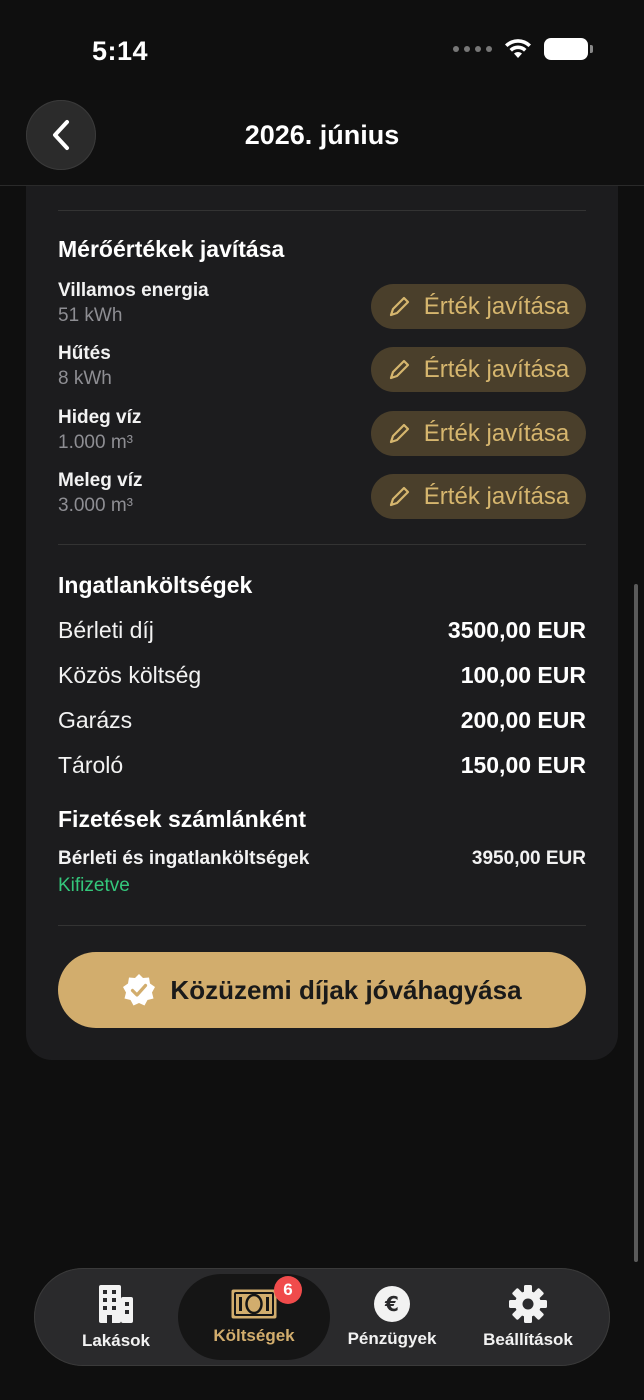  Describe the element at coordinates (322, 135) in the screenshot. I see `page-title: 2026. június` at that location.